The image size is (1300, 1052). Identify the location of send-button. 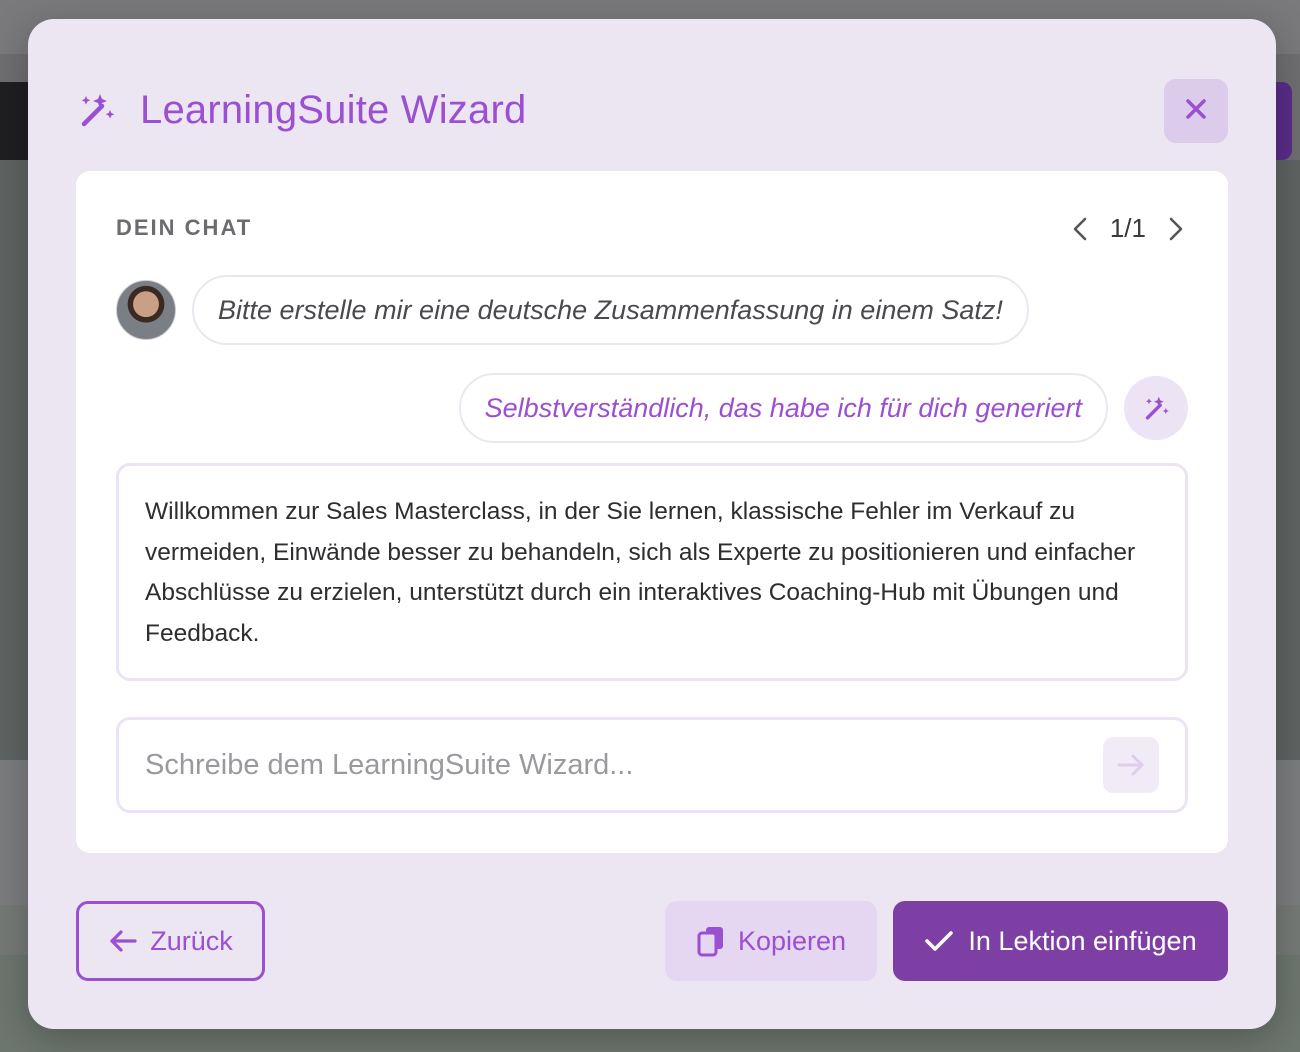
(1131, 765).